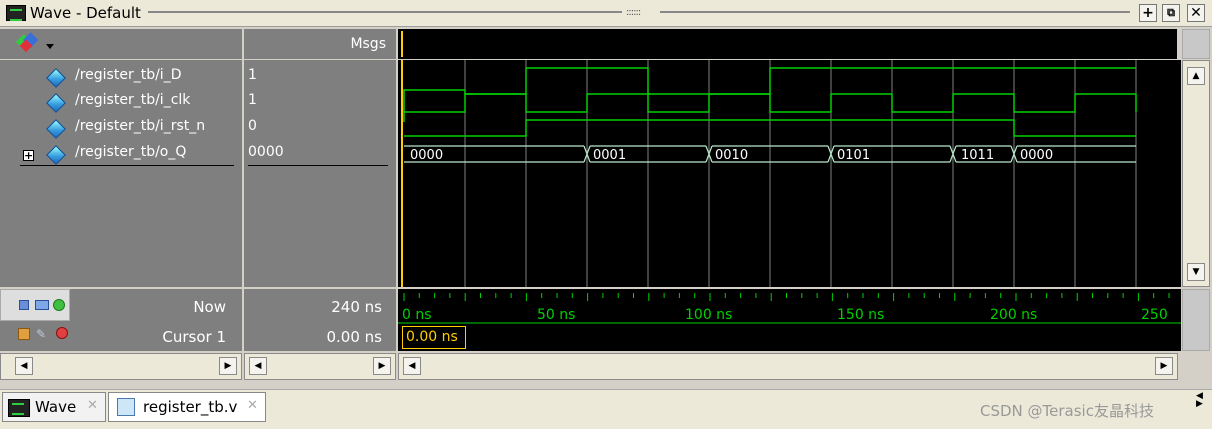 The height and width of the screenshot is (429, 1212). I want to click on wrench-icon: ✎, so click(43, 334).